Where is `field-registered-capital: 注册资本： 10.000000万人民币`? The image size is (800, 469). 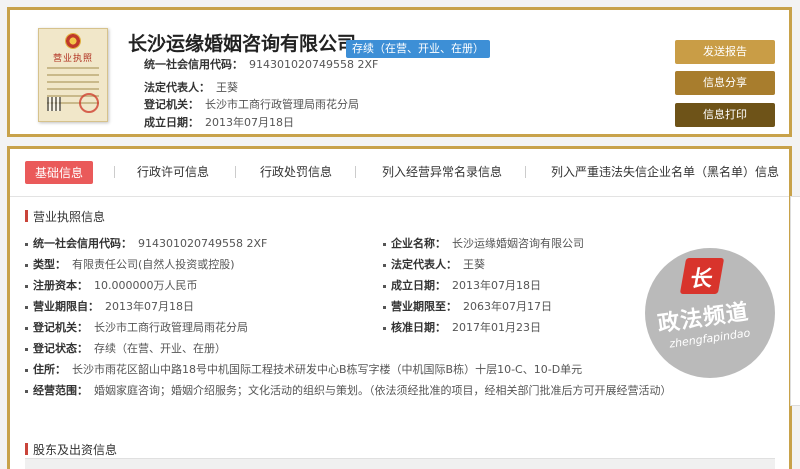 field-registered-capital: 注册资本： 10.000000万人民币 is located at coordinates (111, 285).